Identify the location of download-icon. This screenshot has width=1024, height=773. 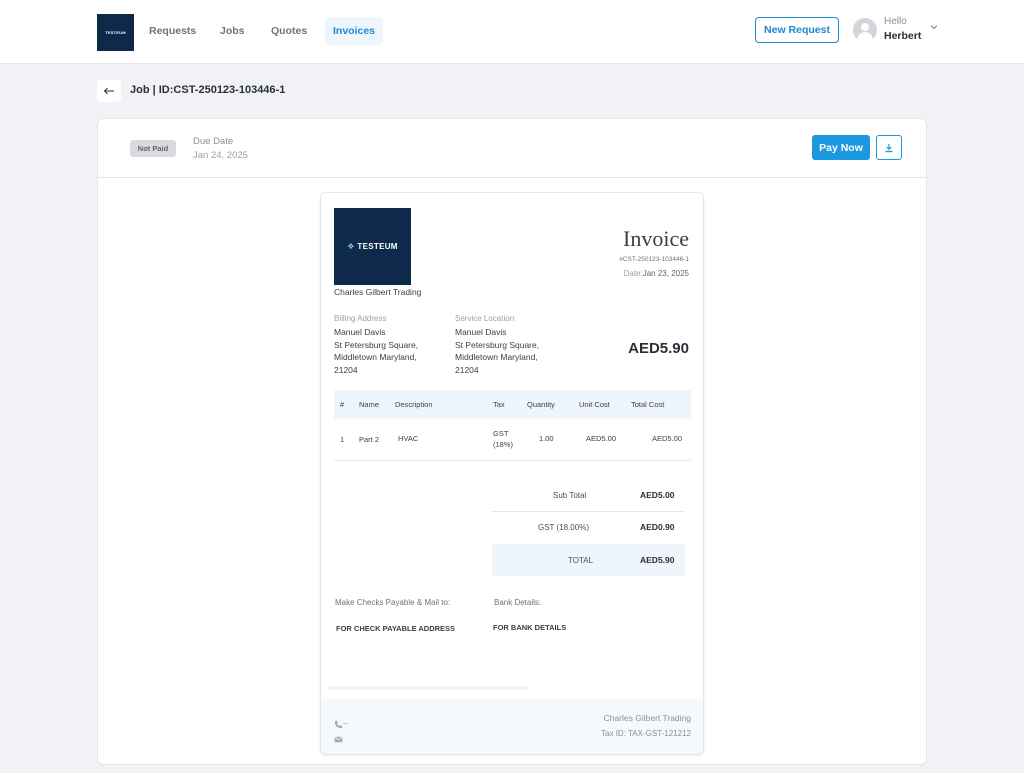
(889, 147).